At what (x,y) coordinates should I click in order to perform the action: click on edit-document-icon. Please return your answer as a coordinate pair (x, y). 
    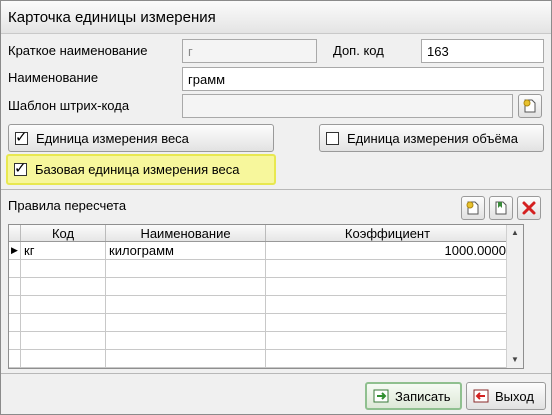
    Looking at the image, I should click on (501, 208).